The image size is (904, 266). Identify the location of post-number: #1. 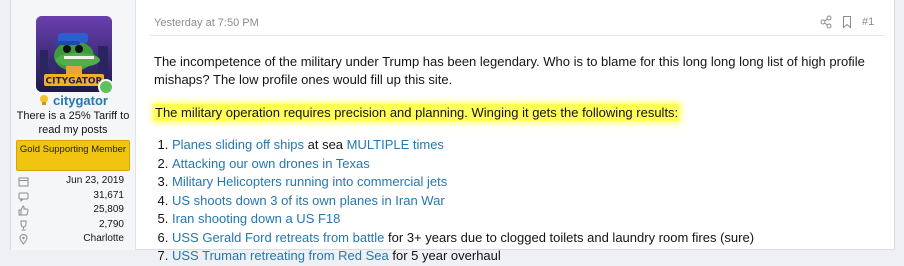
(868, 22).